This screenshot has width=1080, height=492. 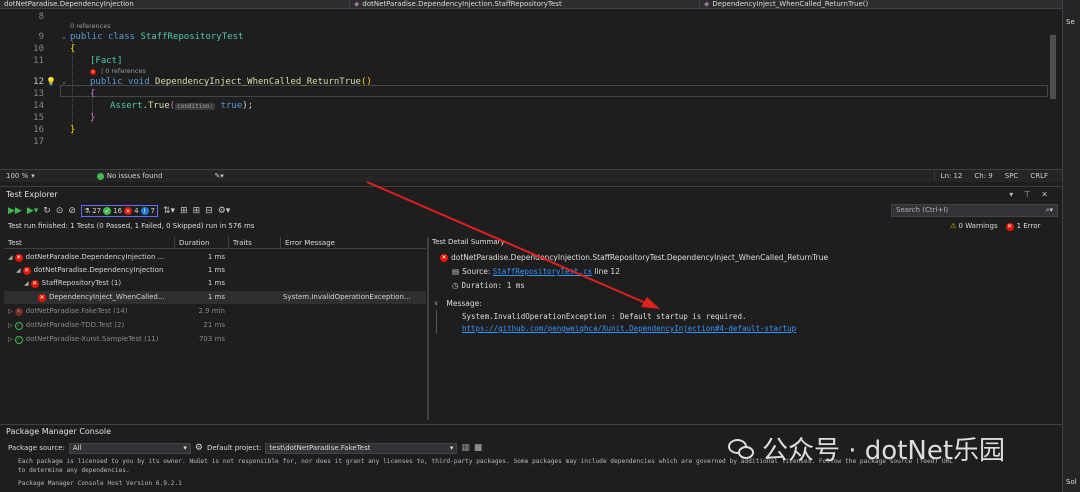 What do you see at coordinates (234, 448) in the screenshot?
I see `default-project-label: Default project:` at bounding box center [234, 448].